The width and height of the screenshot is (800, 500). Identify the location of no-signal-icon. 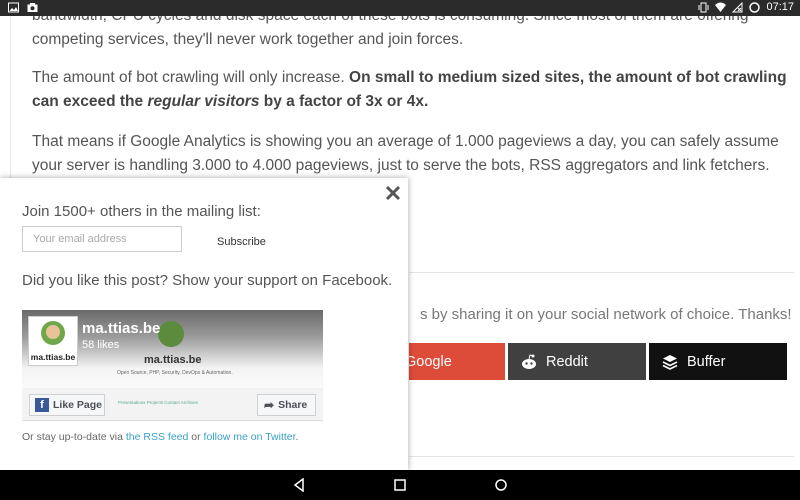
(737, 6).